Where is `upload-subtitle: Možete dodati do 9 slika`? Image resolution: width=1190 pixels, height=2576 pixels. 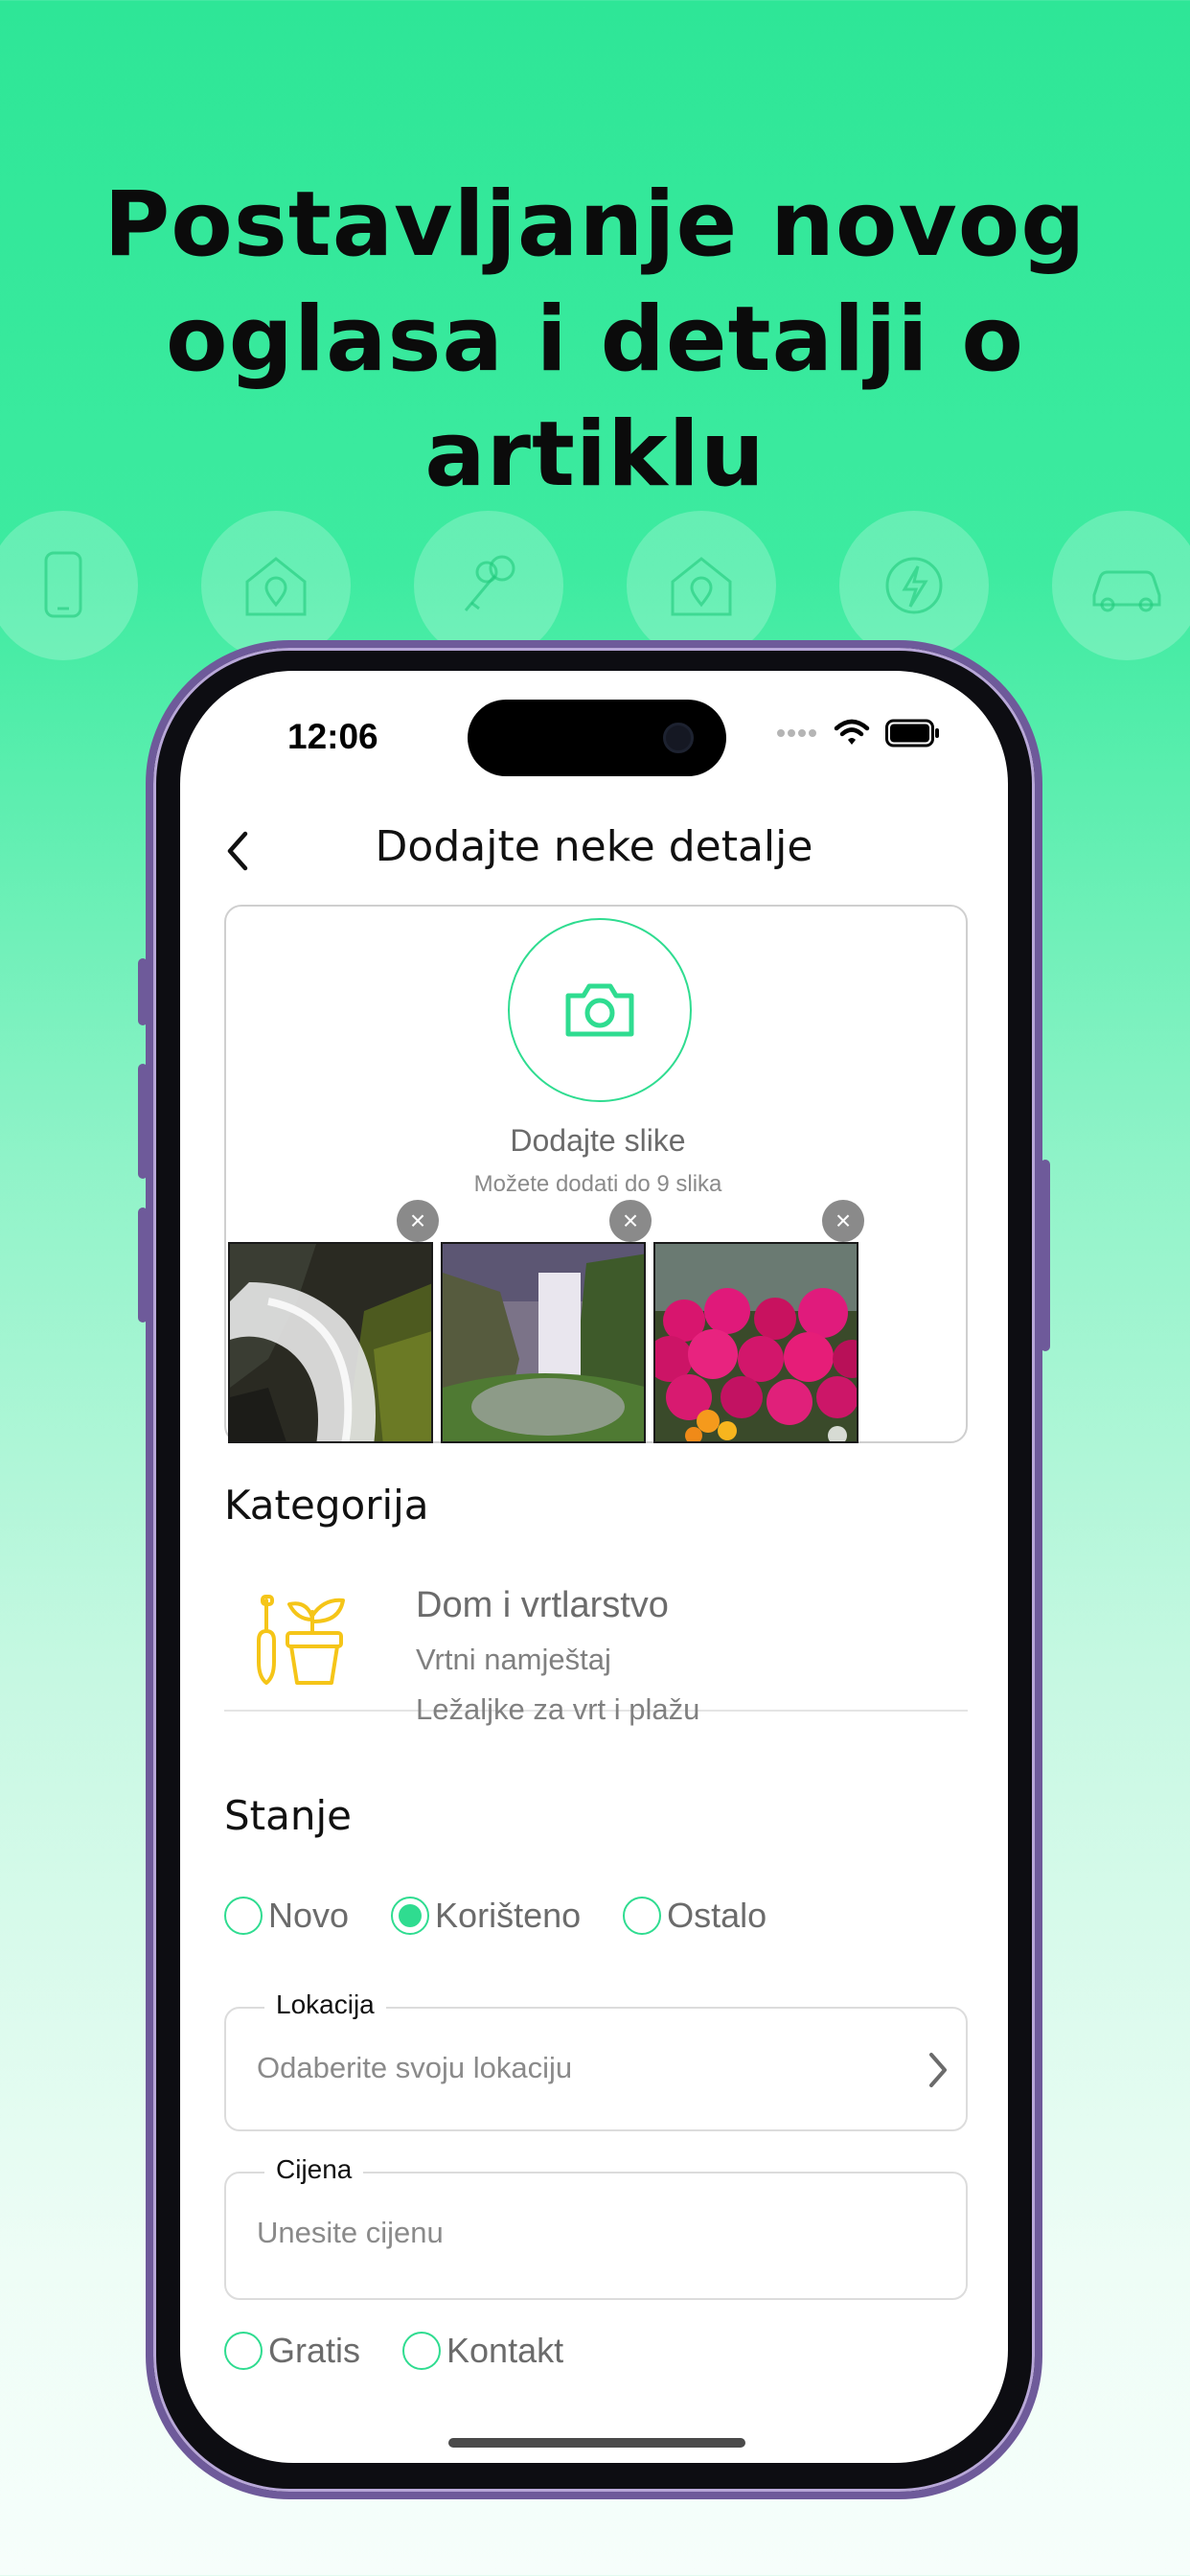
upload-subtitle: Možete dodati do 9 slika is located at coordinates (598, 1184).